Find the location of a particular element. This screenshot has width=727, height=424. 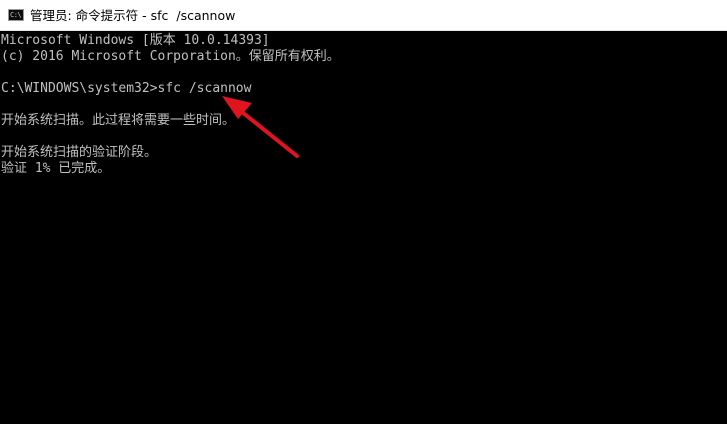

cmd-icon-glyph: C:\ is located at coordinates (16, 15).